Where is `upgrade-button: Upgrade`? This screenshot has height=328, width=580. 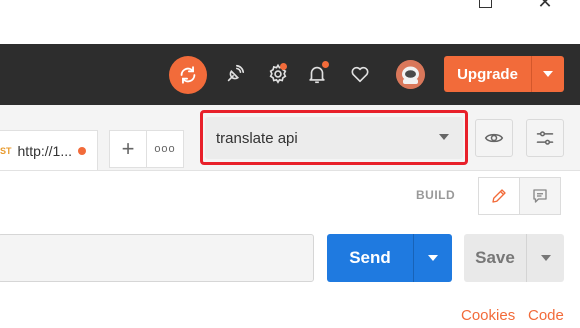 upgrade-button: Upgrade is located at coordinates (504, 74).